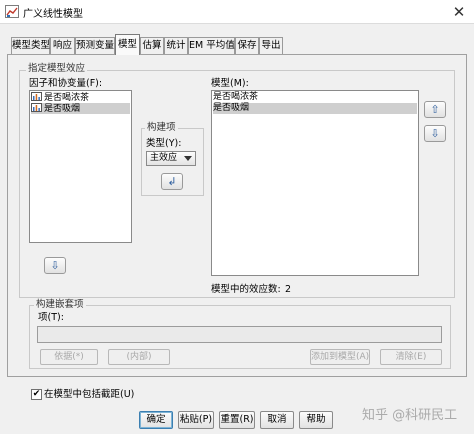 The image size is (474, 434). I want to click on model-item-smoking: 是否吸烟, so click(315, 108).